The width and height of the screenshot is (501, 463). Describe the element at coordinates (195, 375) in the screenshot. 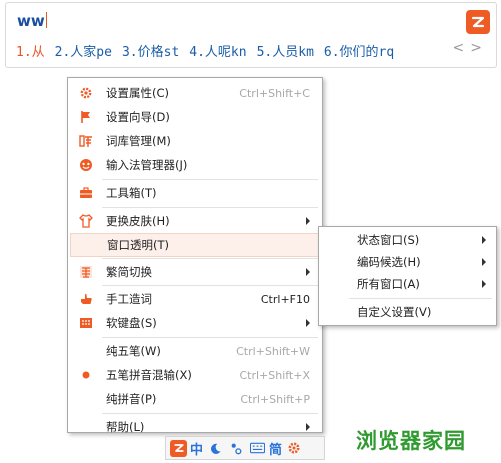

I see `menu-item-wubi-pinyin-mixed: 五笔拼音混输(X) Ctrl+Shift+X` at that location.